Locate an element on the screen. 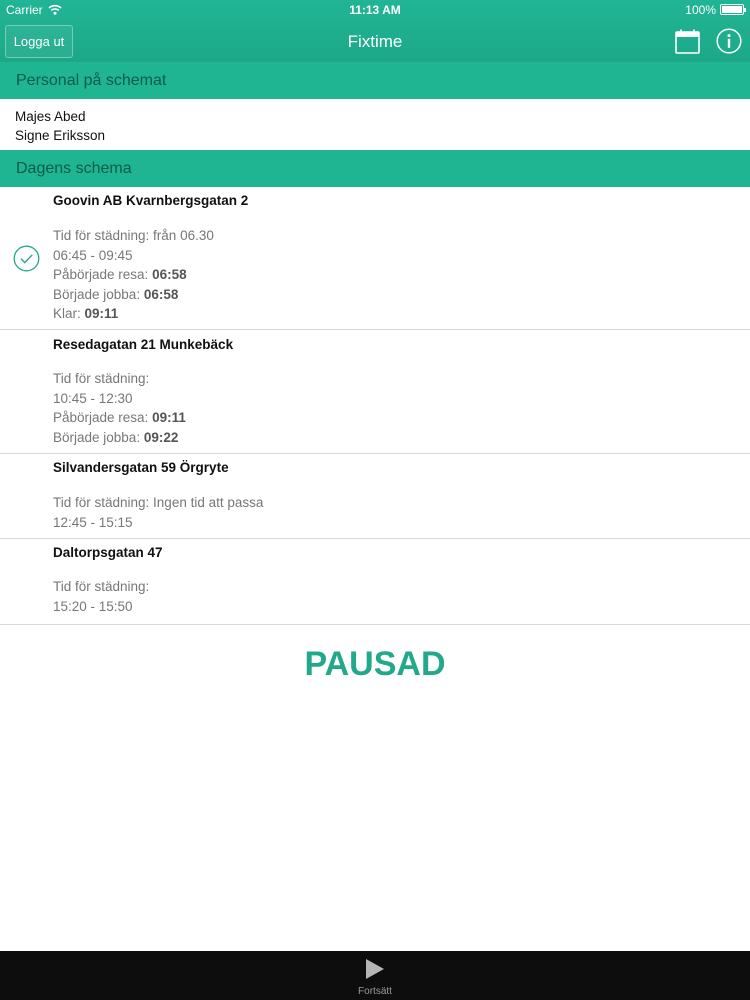  clock-label: 11:13 AM is located at coordinates (375, 10).